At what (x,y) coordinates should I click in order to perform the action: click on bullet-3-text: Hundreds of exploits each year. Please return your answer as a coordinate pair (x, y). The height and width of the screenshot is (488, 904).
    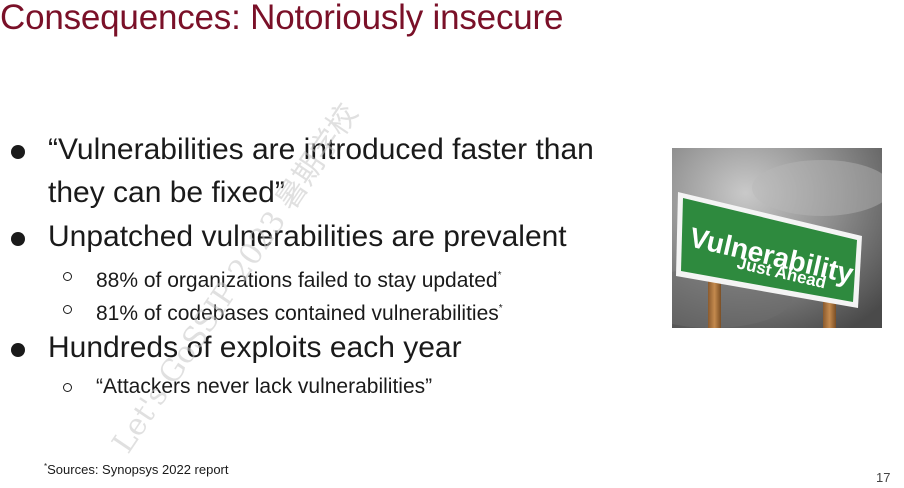
    Looking at the image, I should click on (255, 347).